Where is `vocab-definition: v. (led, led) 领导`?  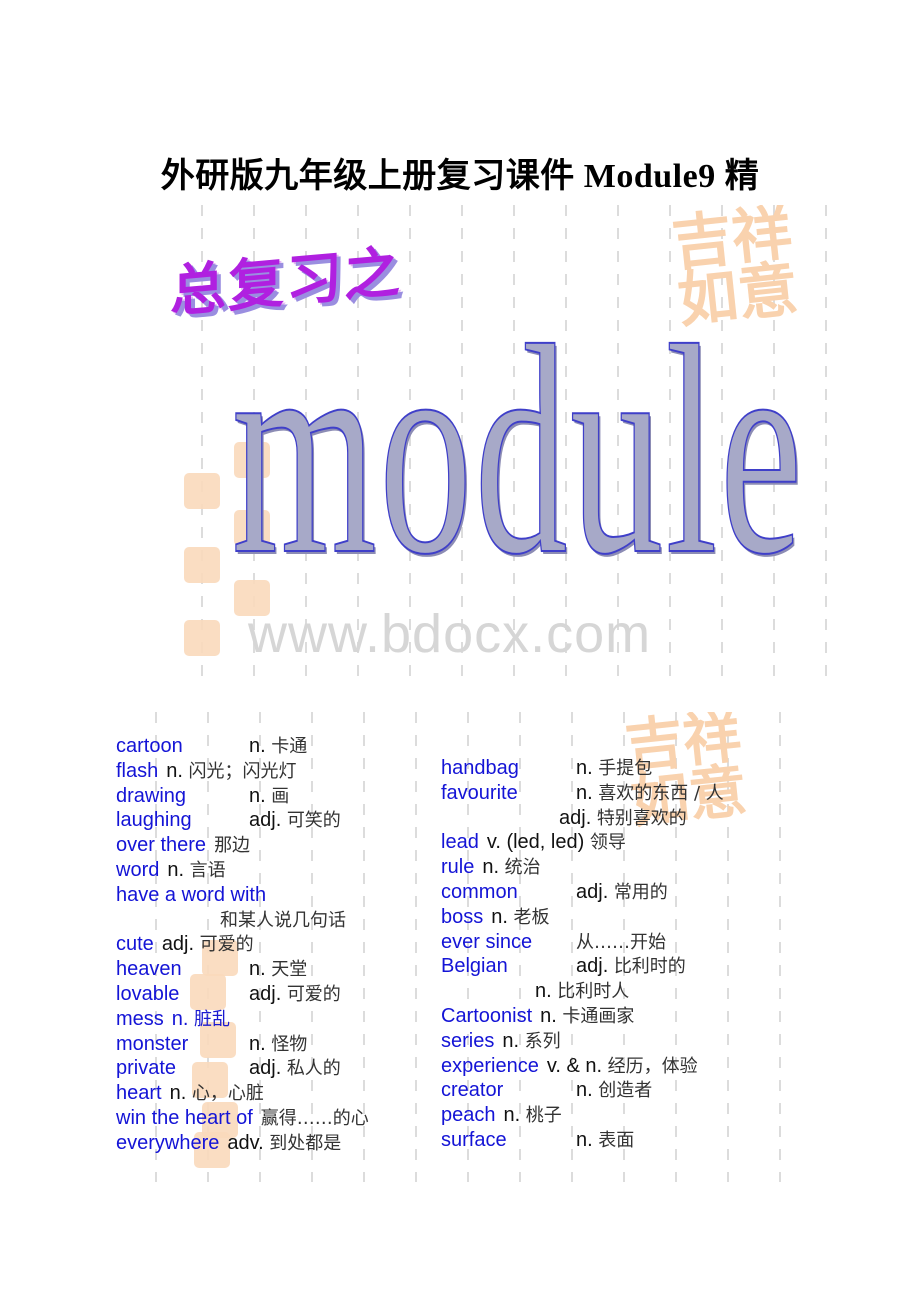 vocab-definition: v. (led, led) 领导 is located at coordinates (556, 842).